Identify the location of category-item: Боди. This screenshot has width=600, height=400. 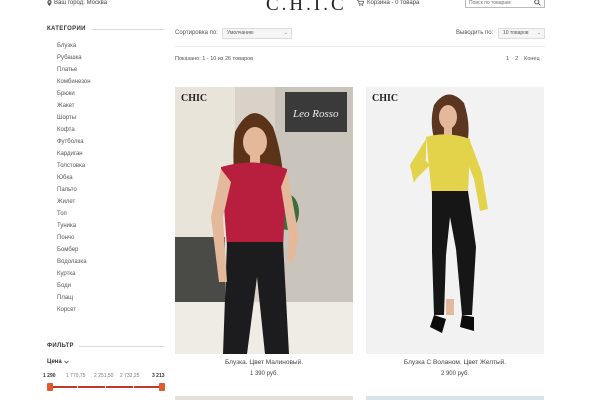
(106, 286).